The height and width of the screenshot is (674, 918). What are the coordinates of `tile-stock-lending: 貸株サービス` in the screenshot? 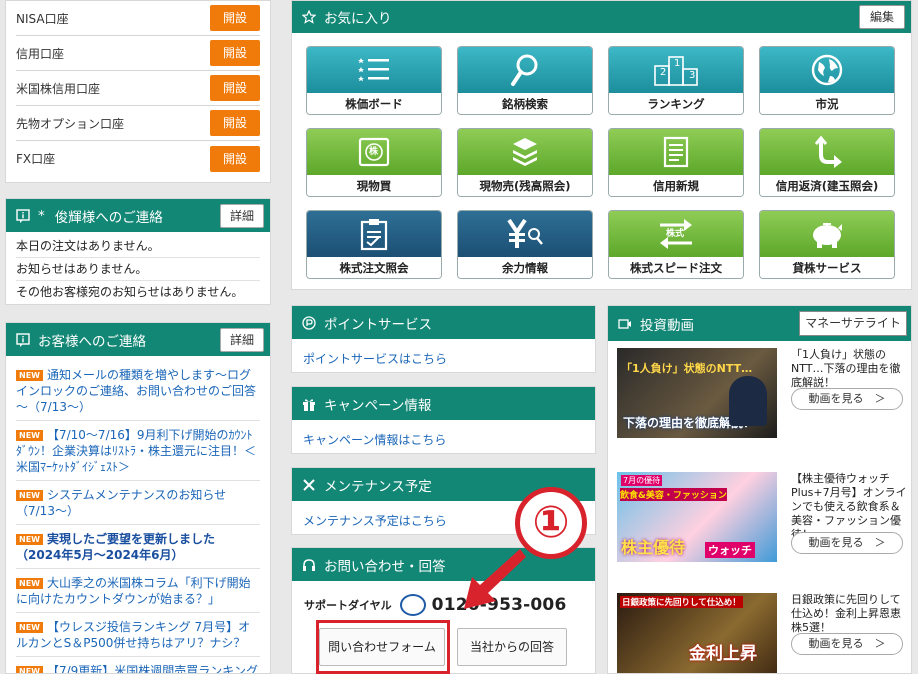 It's located at (827, 244).